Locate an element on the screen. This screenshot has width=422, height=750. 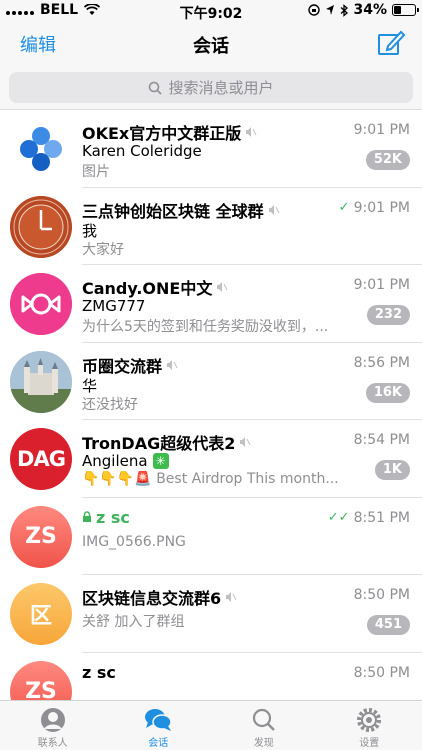
status-bar: BELL 下午9:02 34% is located at coordinates (211, 11).